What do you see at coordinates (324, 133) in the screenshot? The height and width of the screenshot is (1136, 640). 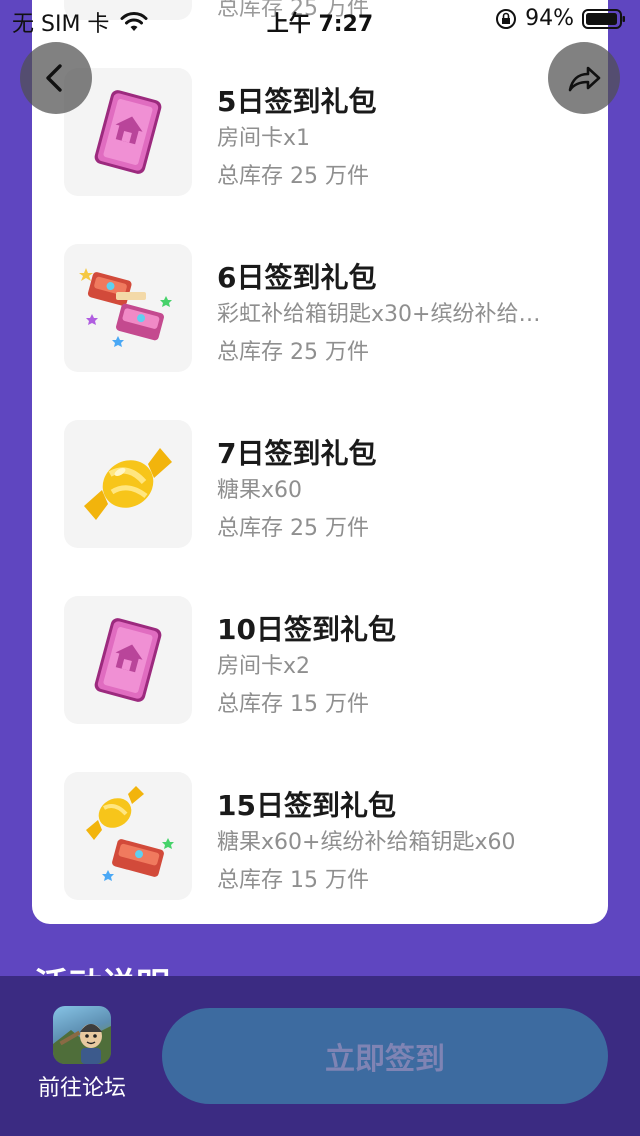 I see `gift-item: 5日签到礼包 房间卡x1 总库存 25 万件` at bounding box center [324, 133].